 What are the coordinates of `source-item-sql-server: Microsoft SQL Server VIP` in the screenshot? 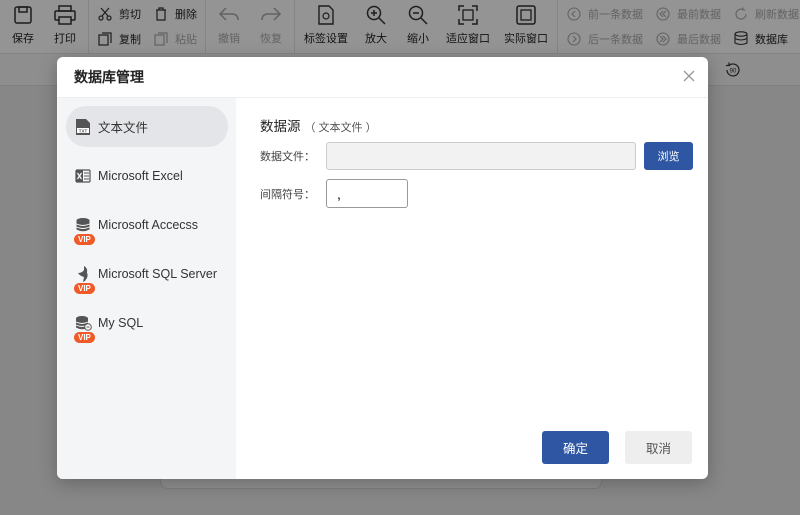 It's located at (147, 273).